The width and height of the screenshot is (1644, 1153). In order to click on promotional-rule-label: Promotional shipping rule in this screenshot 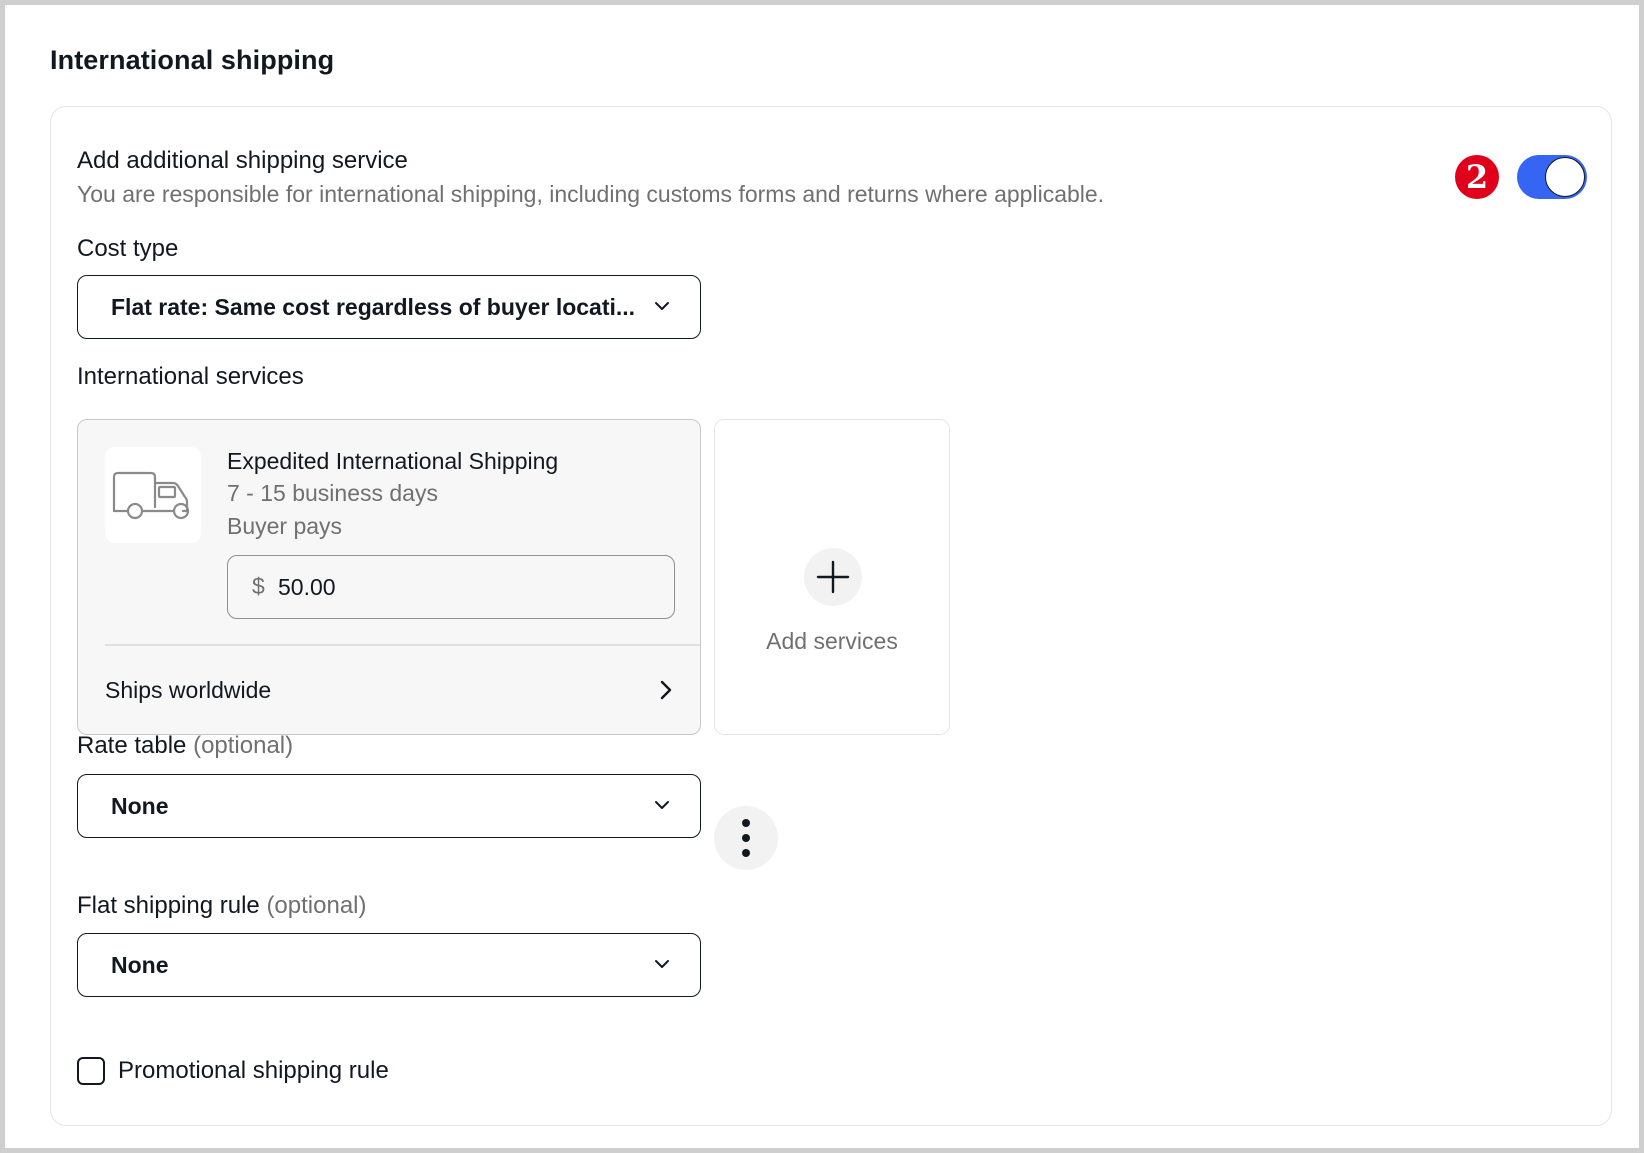, I will do `click(253, 1070)`.